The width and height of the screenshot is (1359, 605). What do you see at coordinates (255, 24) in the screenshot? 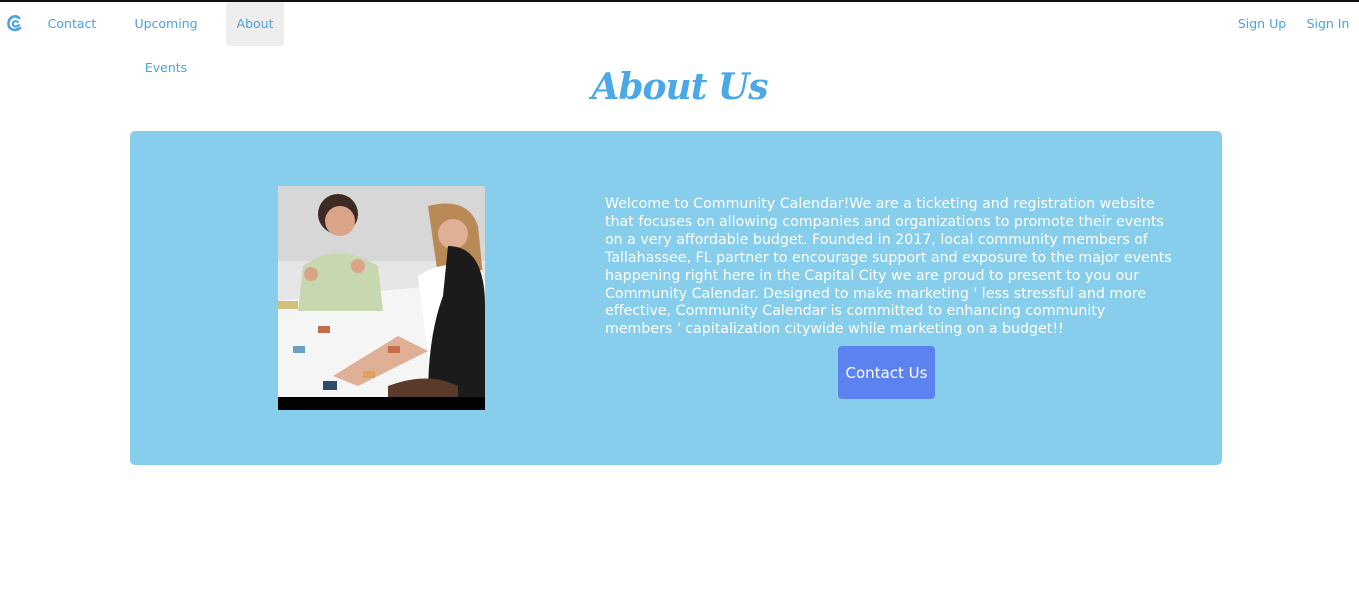
I see `nav-about: About` at bounding box center [255, 24].